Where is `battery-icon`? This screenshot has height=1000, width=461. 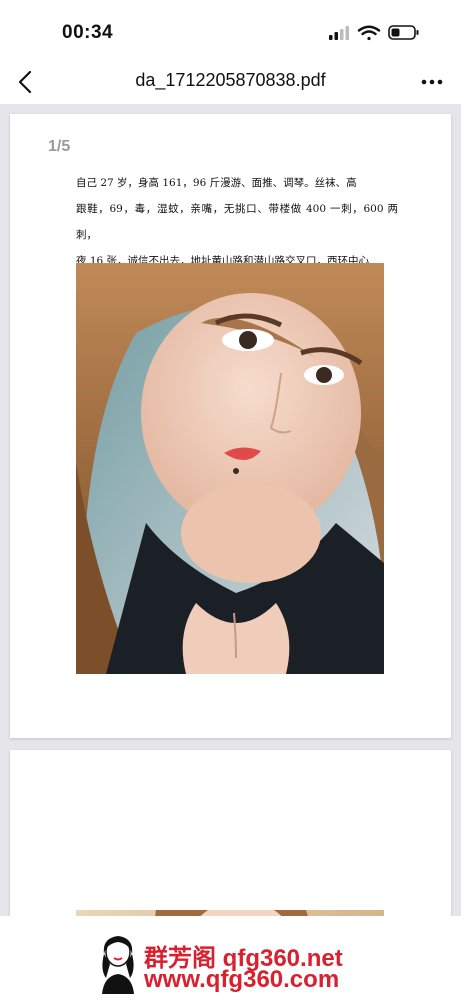 battery-icon is located at coordinates (403, 32).